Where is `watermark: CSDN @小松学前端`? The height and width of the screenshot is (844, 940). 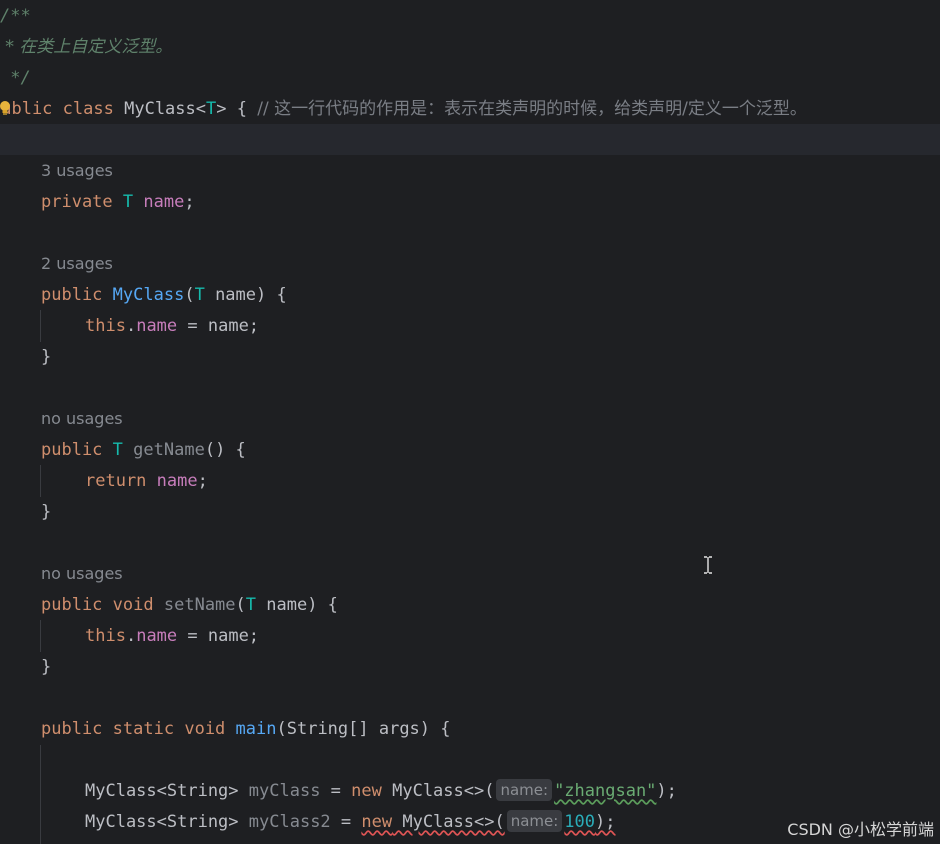
watermark: CSDN @小松学前端 is located at coordinates (860, 829).